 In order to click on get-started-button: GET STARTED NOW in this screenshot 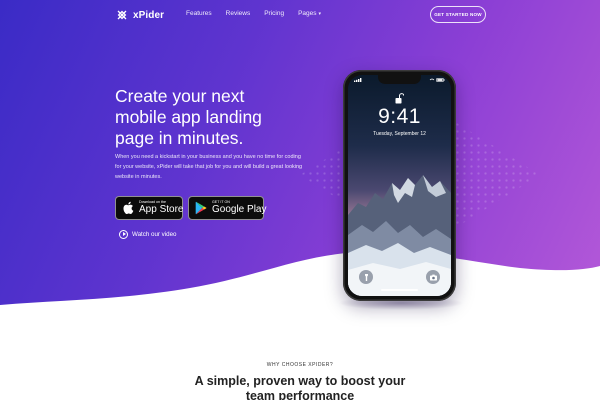, I will do `click(458, 14)`.